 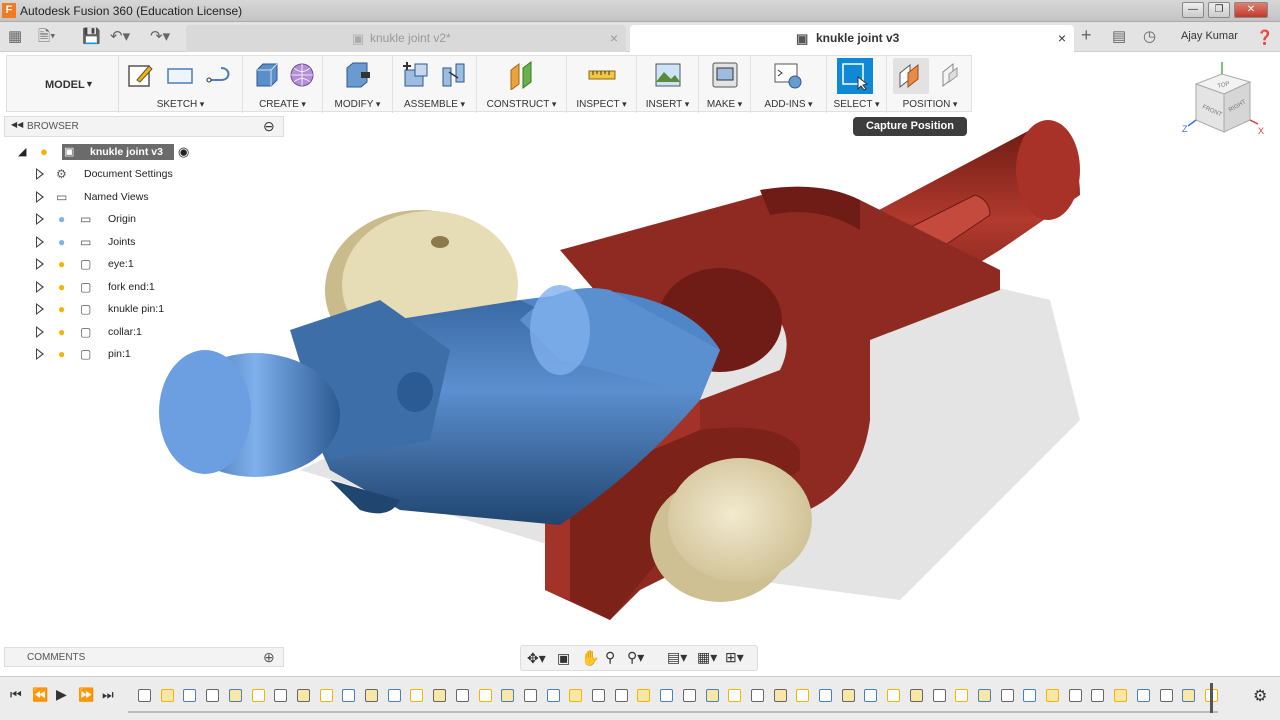 I want to click on viewports-icon: ⊞▾, so click(x=734, y=657).